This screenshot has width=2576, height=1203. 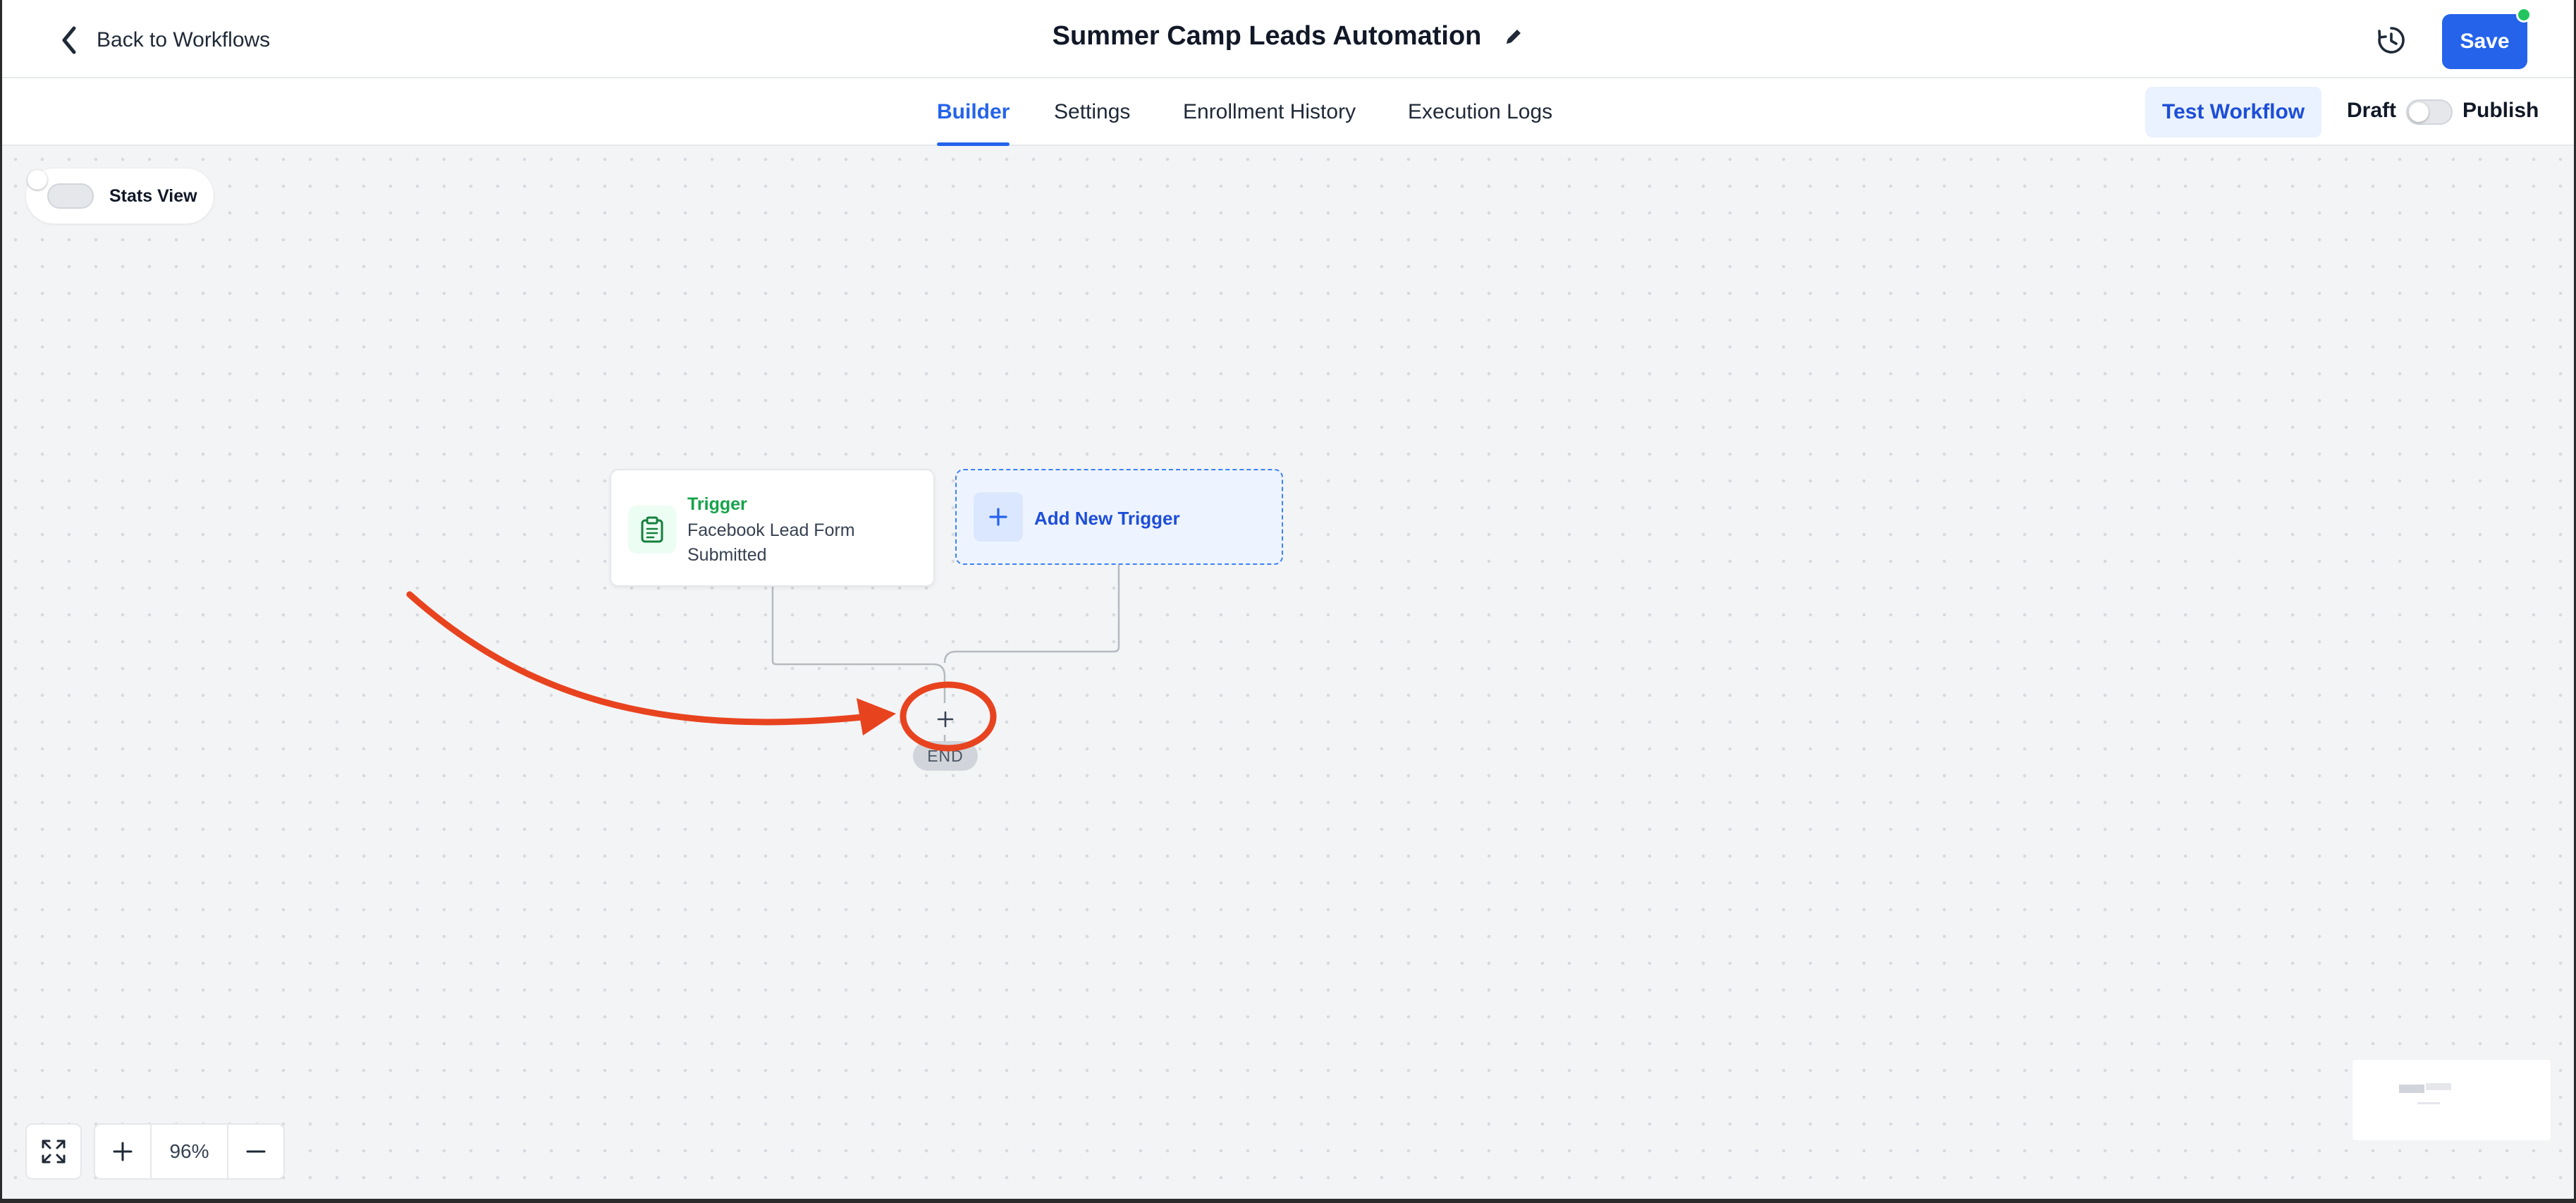 I want to click on tab-builder: Builder, so click(x=973, y=112).